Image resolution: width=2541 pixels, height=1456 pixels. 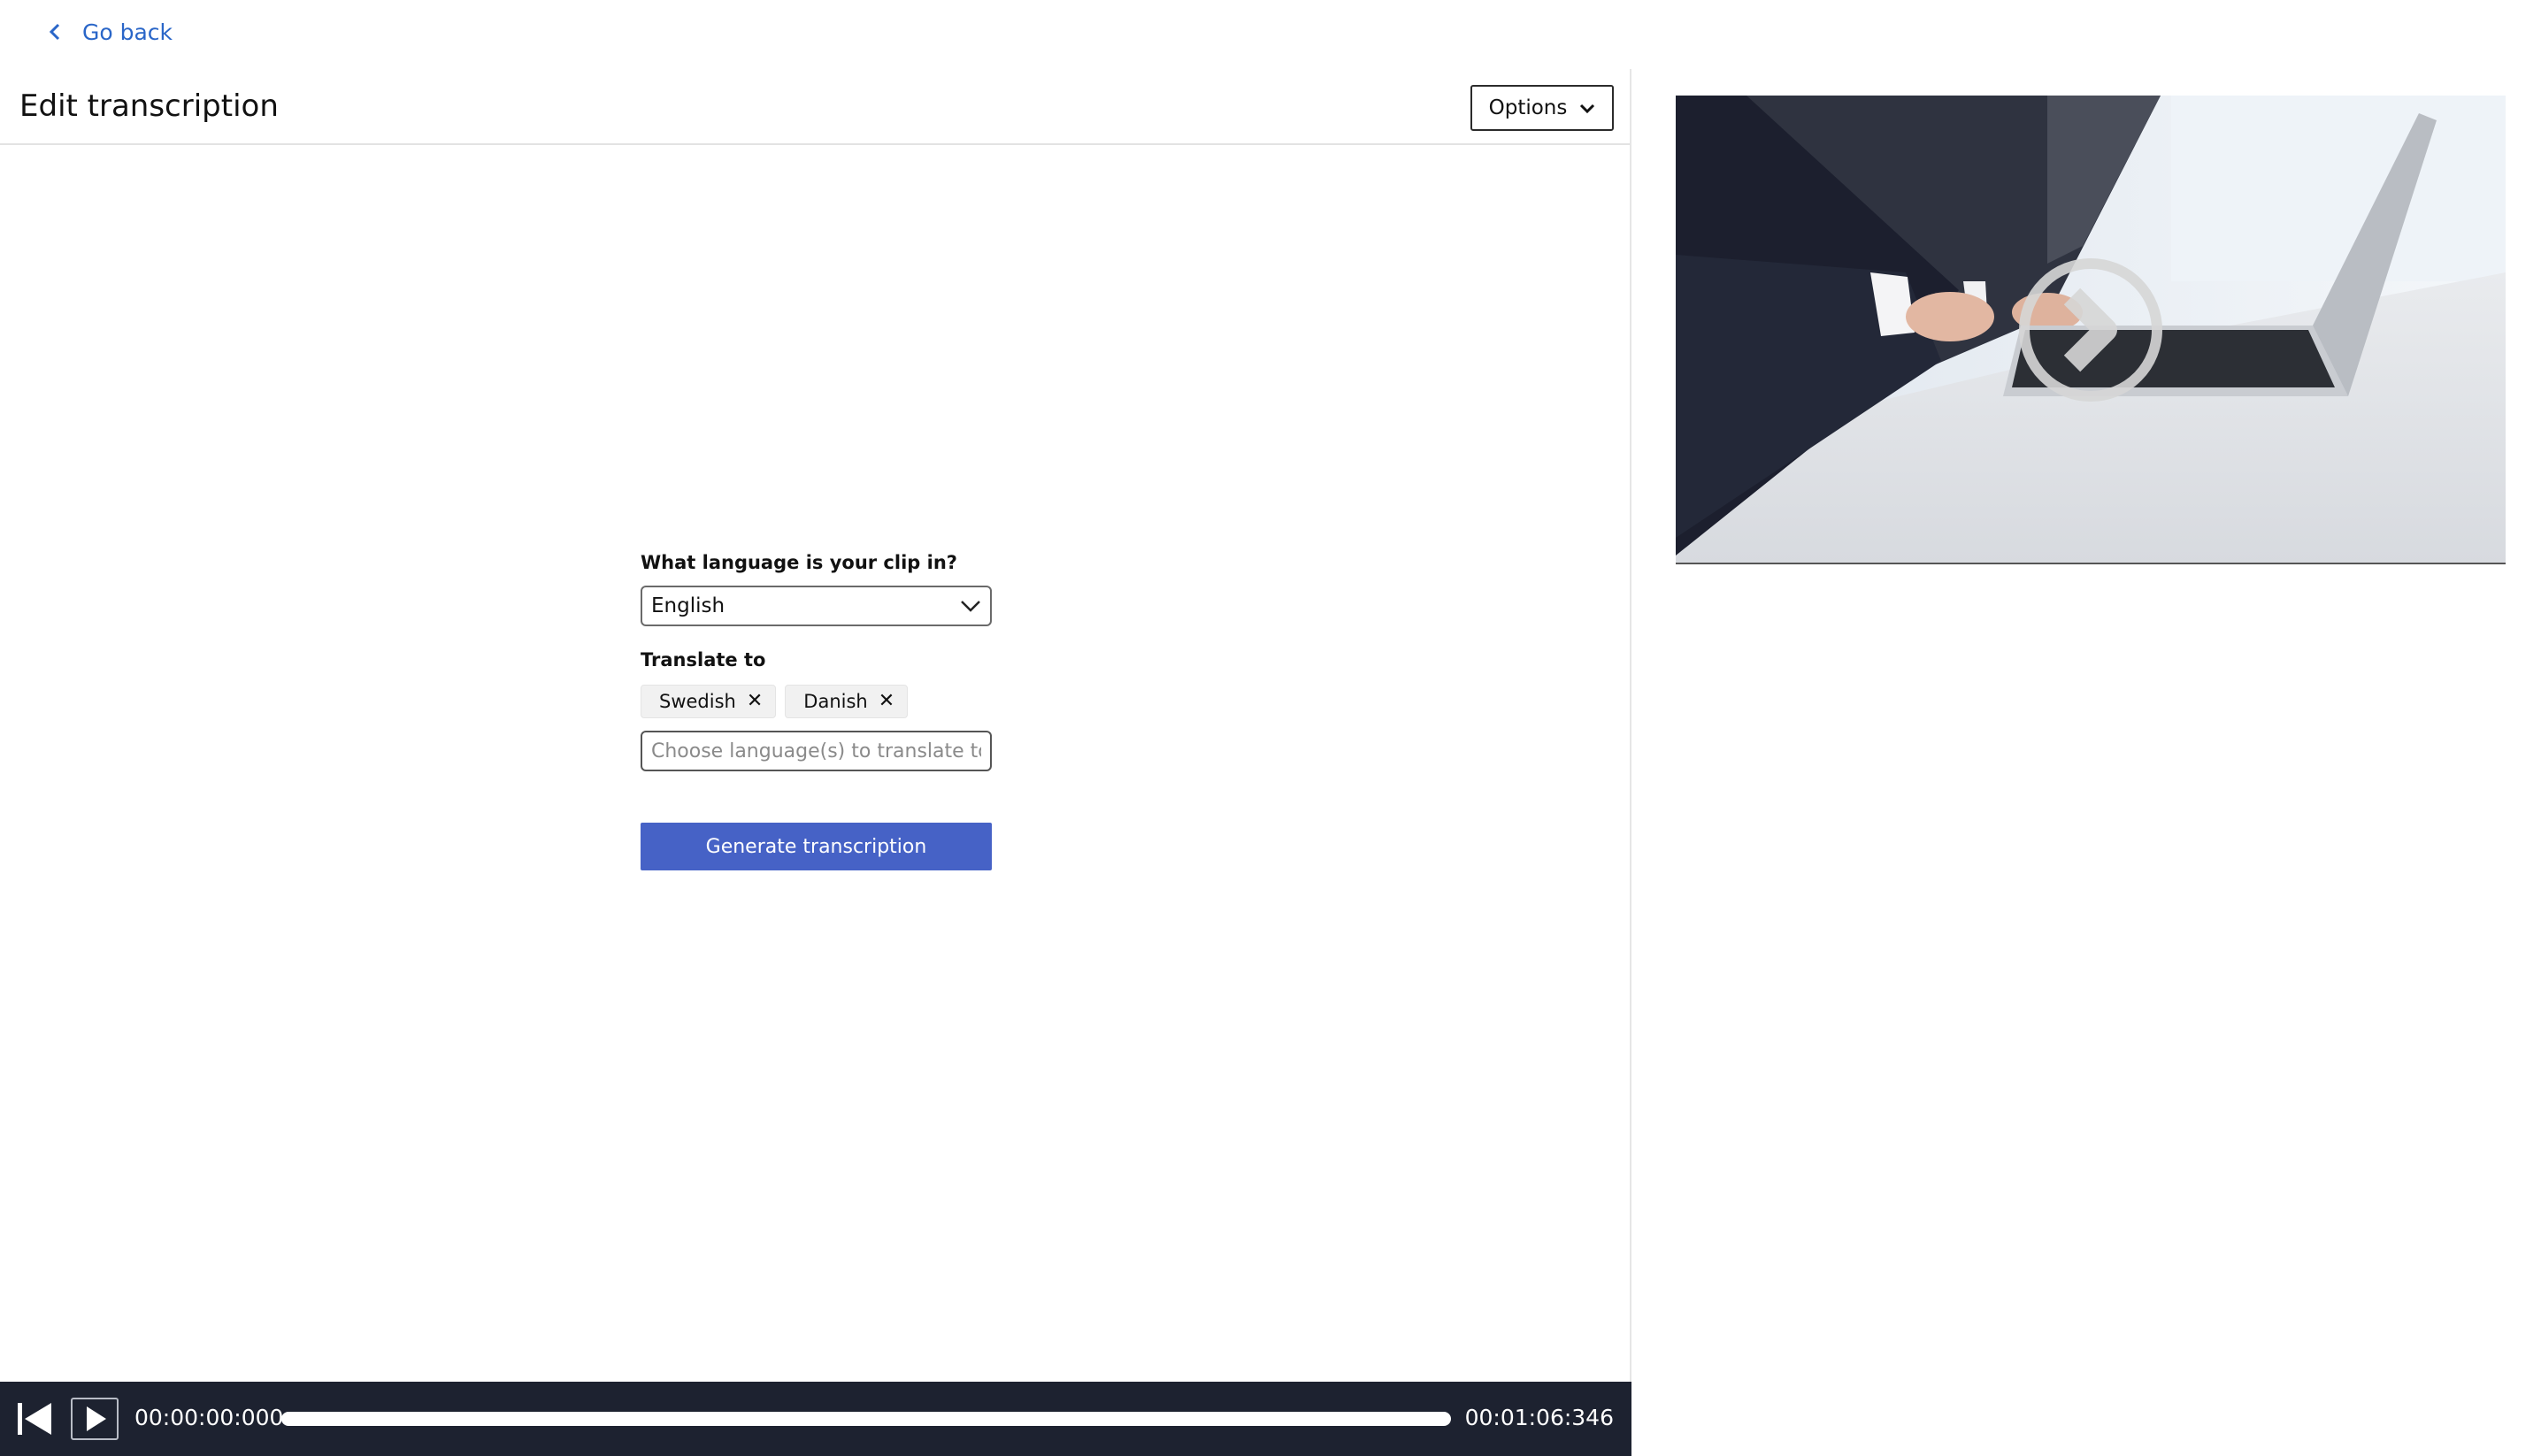 What do you see at coordinates (1539, 1417) in the screenshot?
I see `total-time: 00:01:06:346` at bounding box center [1539, 1417].